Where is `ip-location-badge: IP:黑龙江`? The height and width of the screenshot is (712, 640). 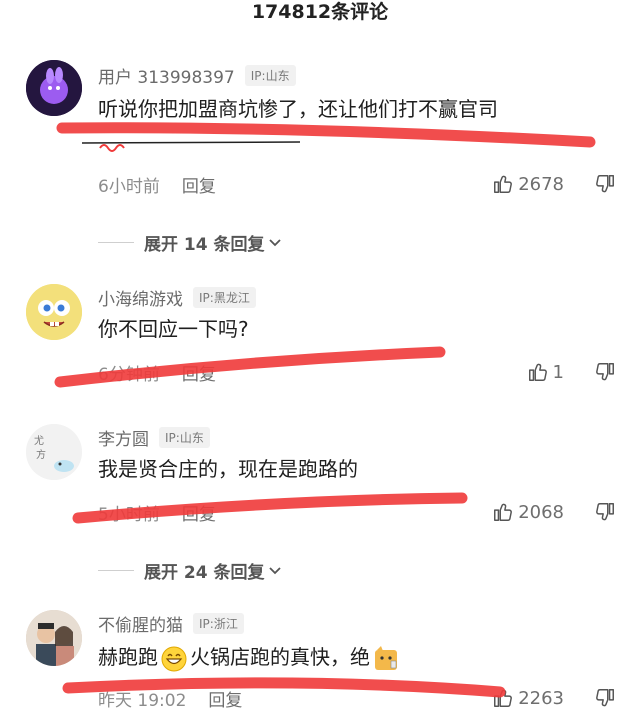
ip-location-badge: IP:黑龙江 is located at coordinates (224, 297).